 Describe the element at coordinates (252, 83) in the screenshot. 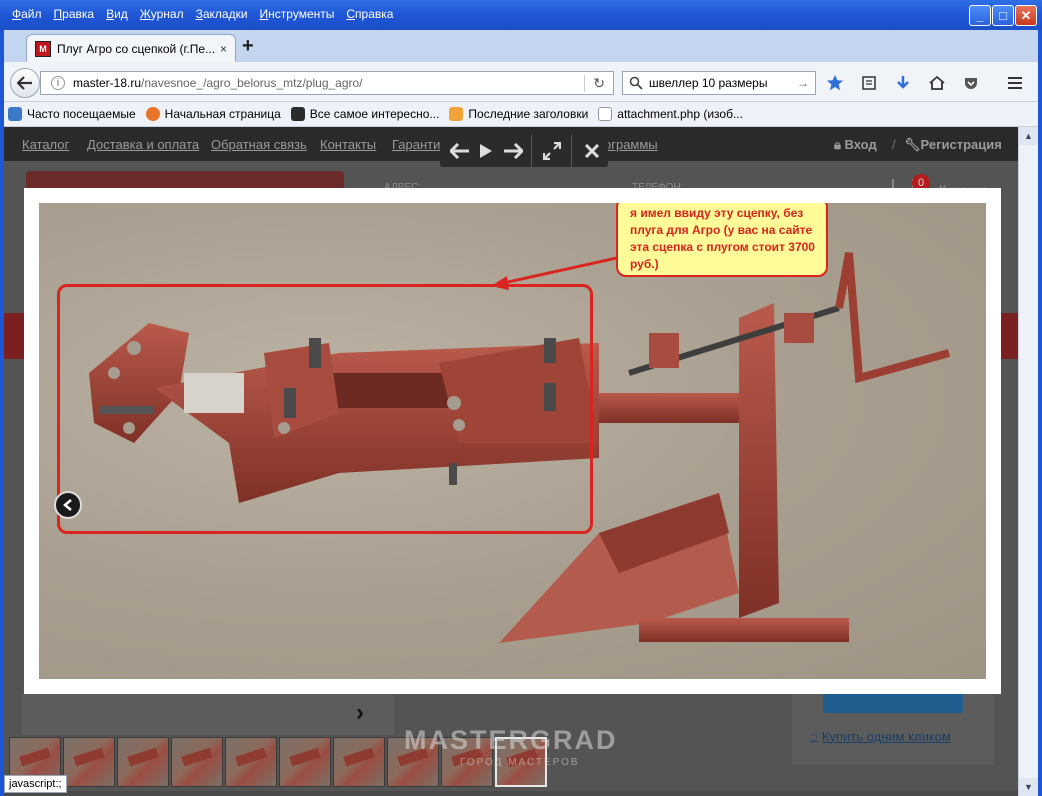

I see `url-path: /navesnoe_/agro_belorus_mtz/plug_agro/` at that location.